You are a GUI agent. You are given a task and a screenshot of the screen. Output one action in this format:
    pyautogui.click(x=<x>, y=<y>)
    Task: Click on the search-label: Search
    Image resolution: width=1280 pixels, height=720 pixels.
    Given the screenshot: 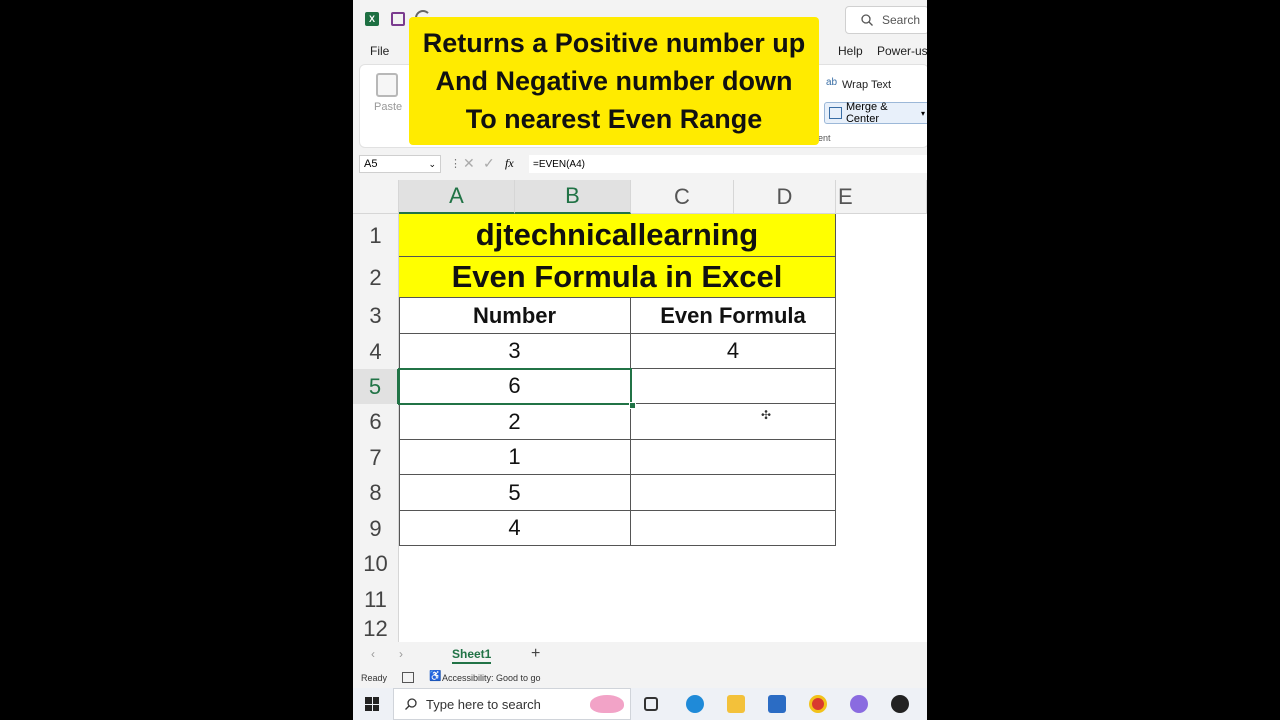 What is the action you would take?
    pyautogui.click(x=901, y=20)
    